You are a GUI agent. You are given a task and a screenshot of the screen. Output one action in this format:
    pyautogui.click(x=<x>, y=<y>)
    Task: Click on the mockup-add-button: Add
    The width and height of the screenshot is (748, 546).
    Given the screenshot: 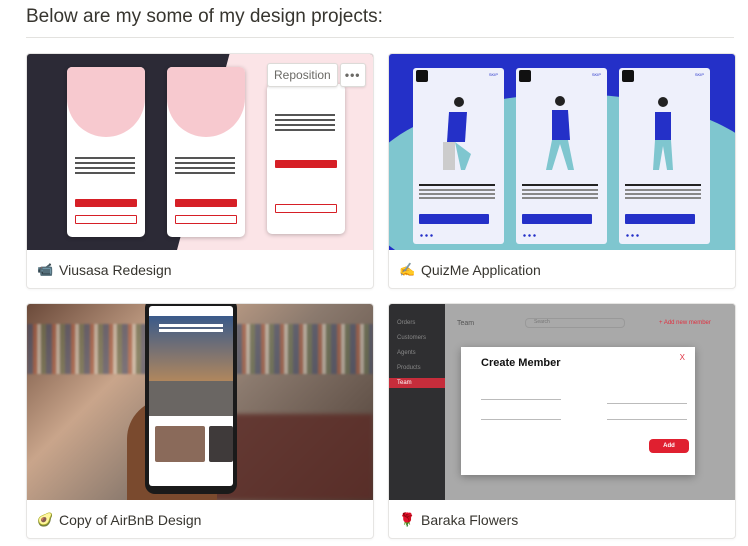 What is the action you would take?
    pyautogui.click(x=669, y=446)
    